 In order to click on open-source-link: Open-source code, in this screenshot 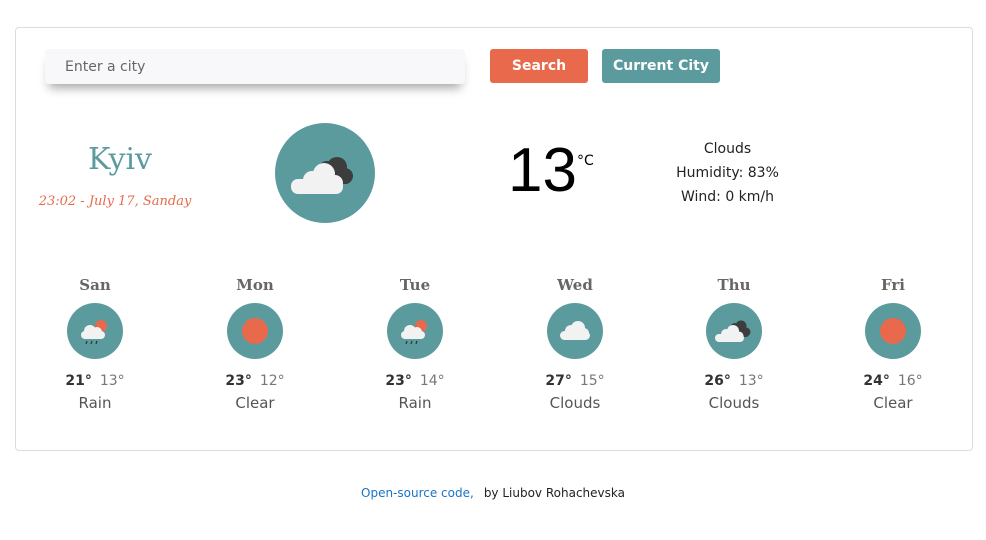, I will do `click(417, 493)`.